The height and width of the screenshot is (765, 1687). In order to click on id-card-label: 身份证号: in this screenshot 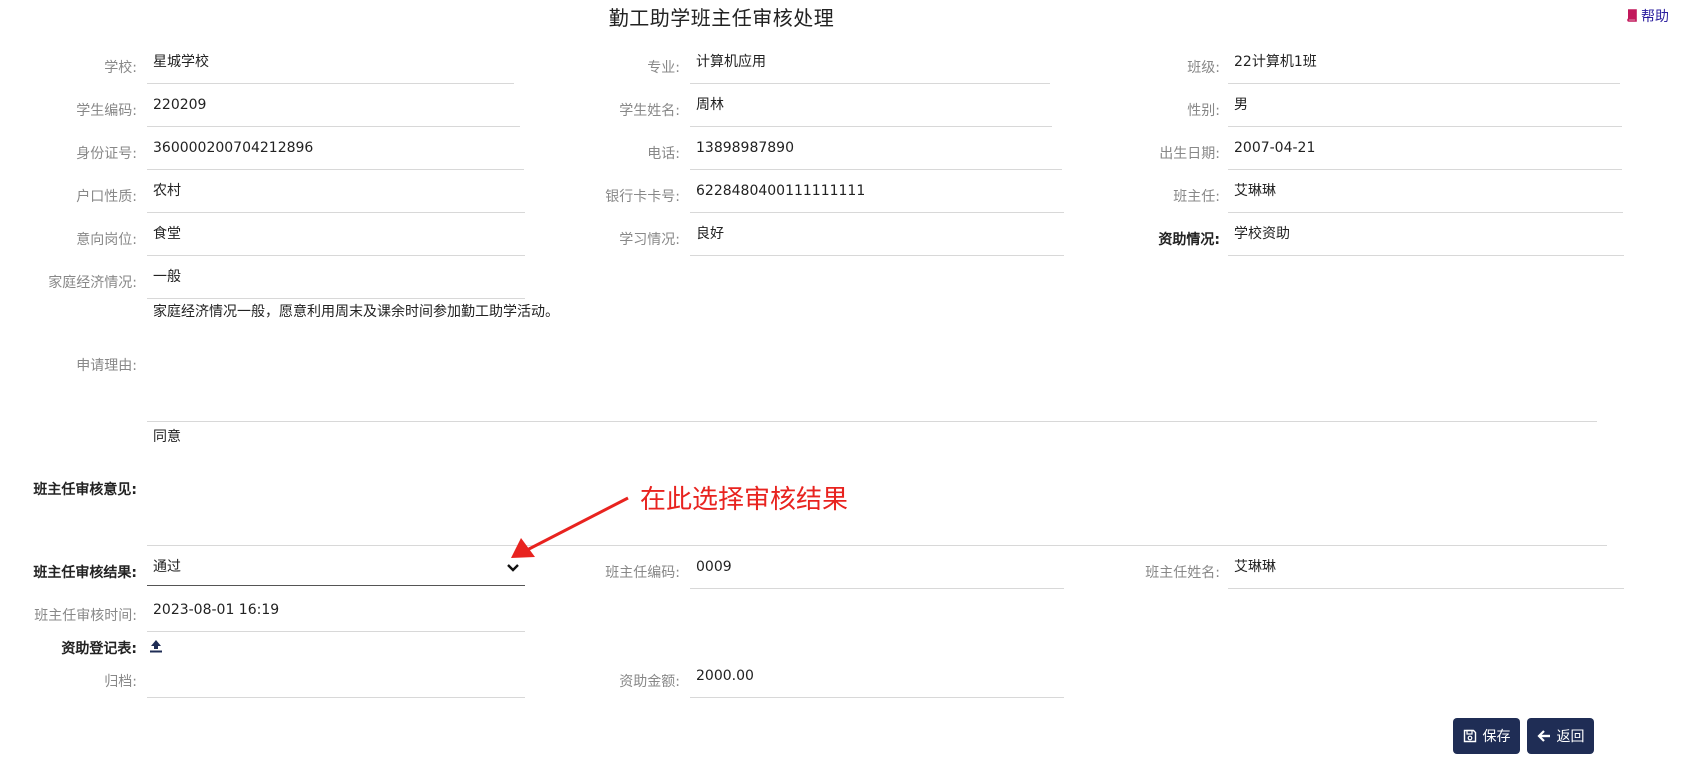, I will do `click(106, 154)`.